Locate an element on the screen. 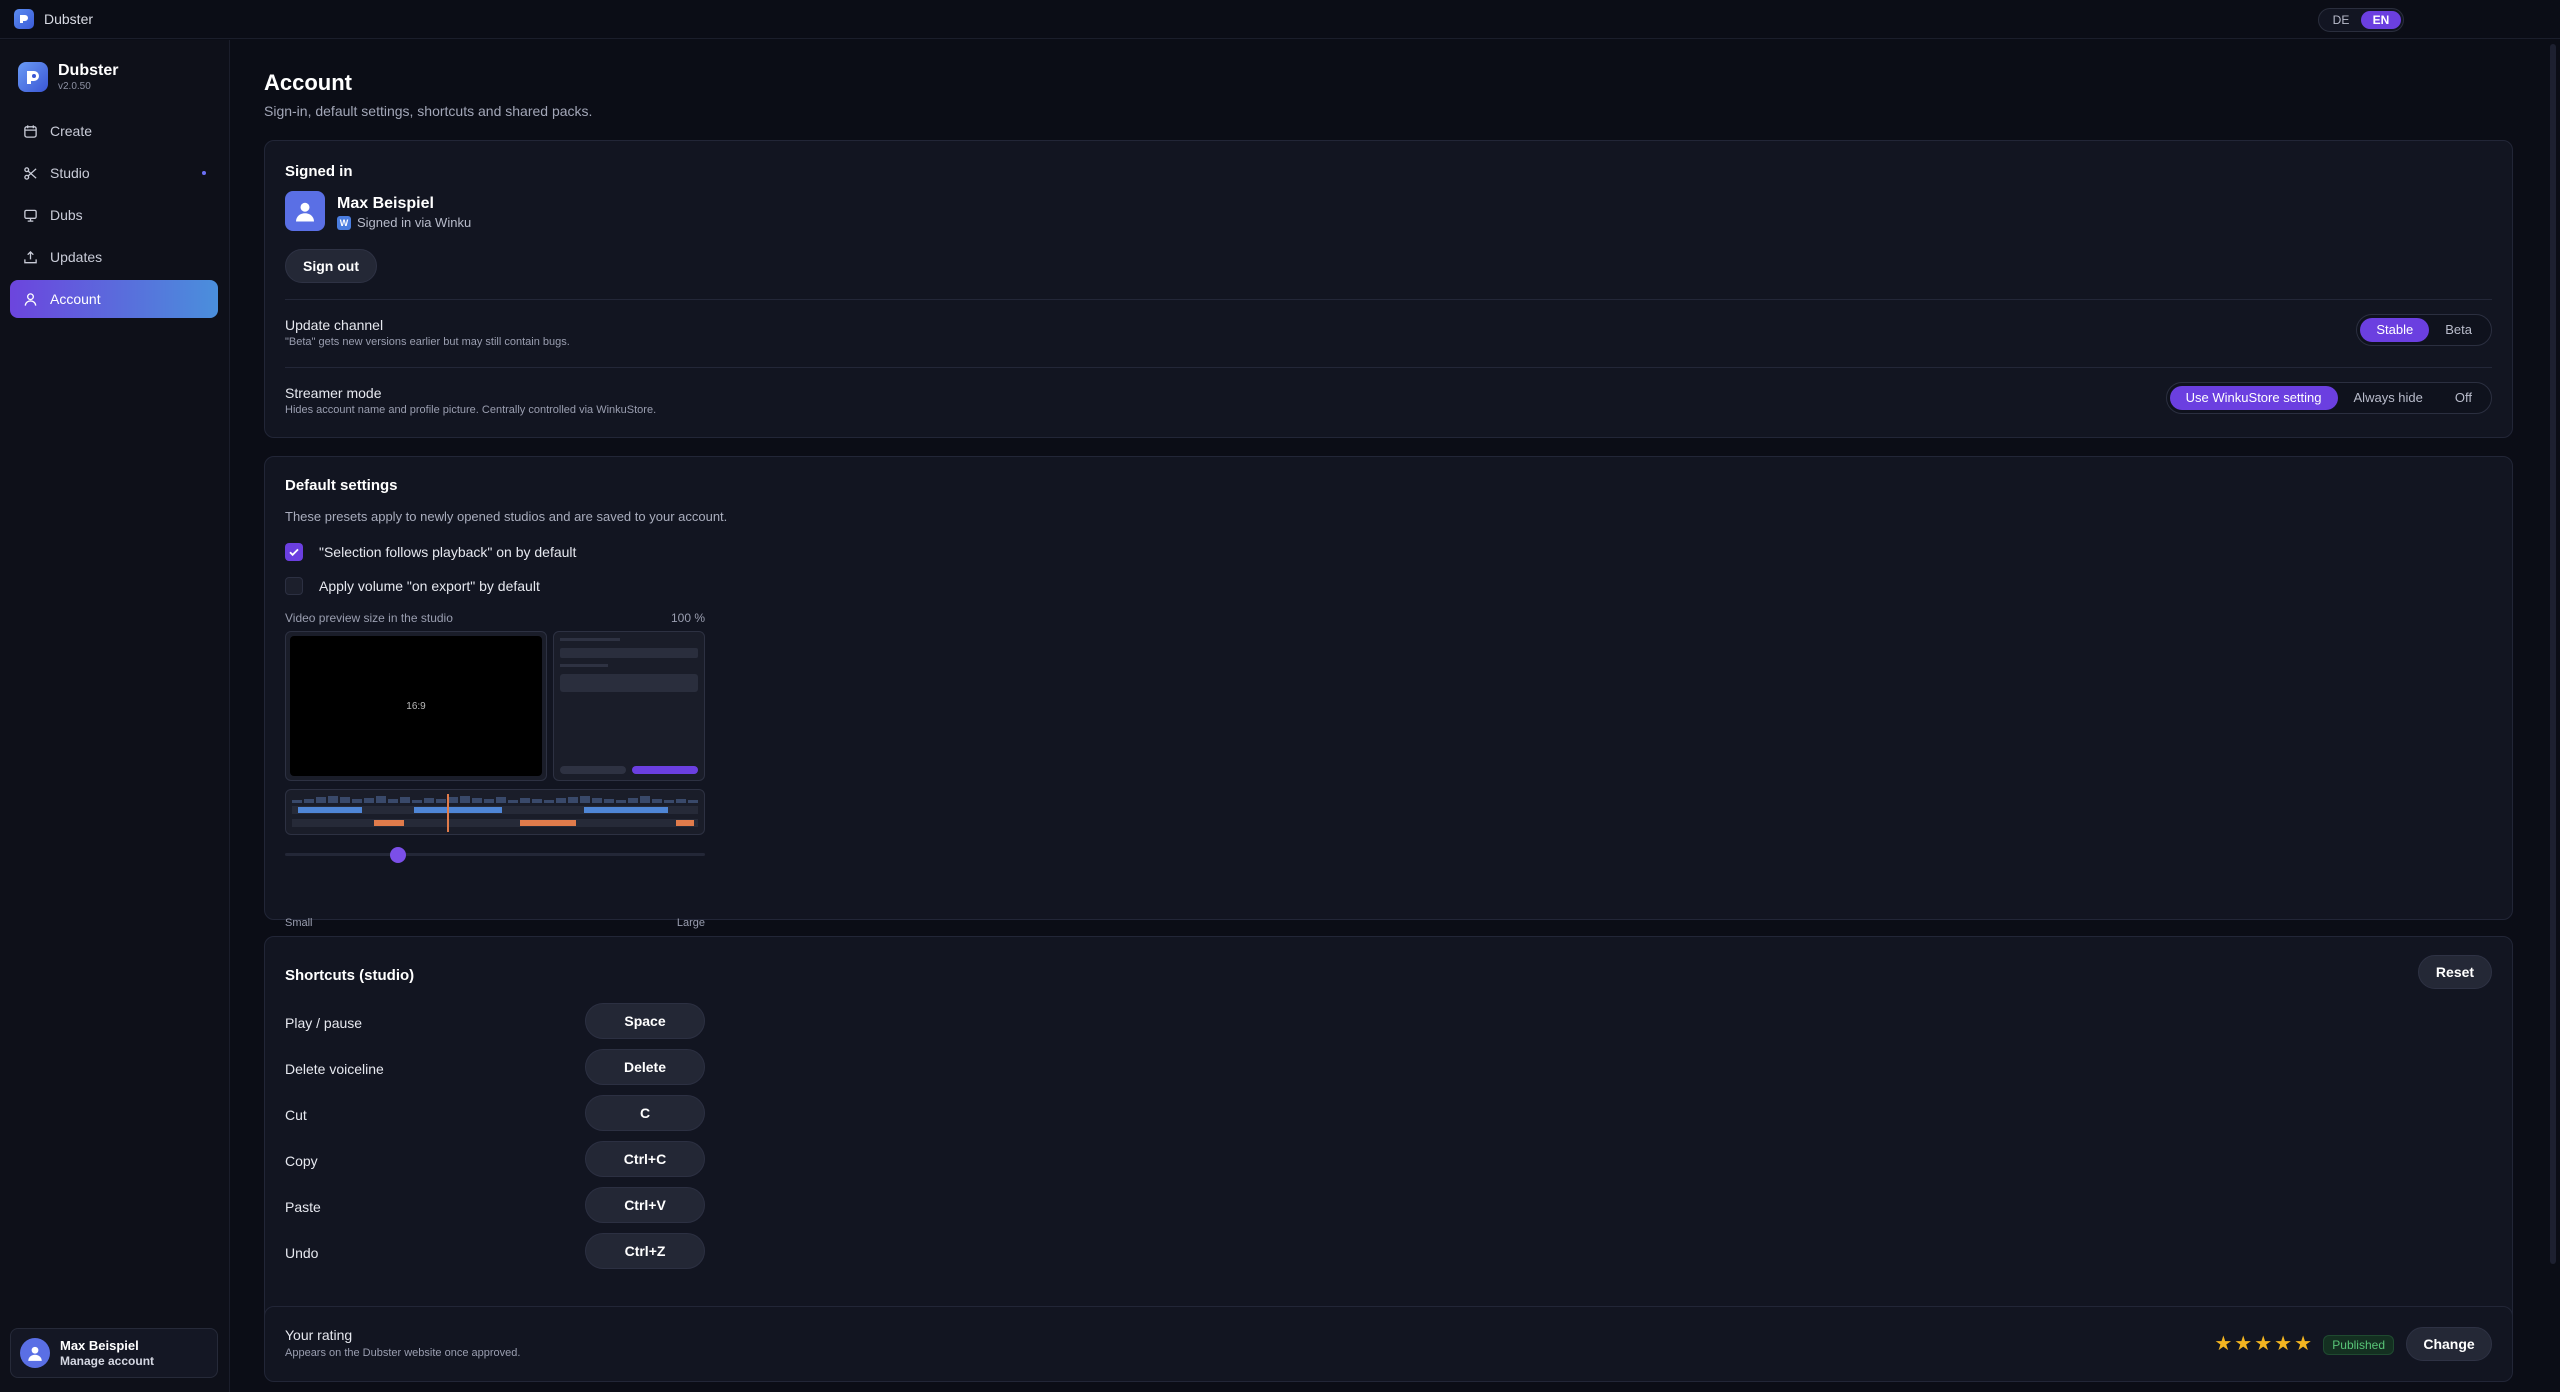 The width and height of the screenshot is (2560, 1392). language-option-de: DE is located at coordinates (2341, 20).